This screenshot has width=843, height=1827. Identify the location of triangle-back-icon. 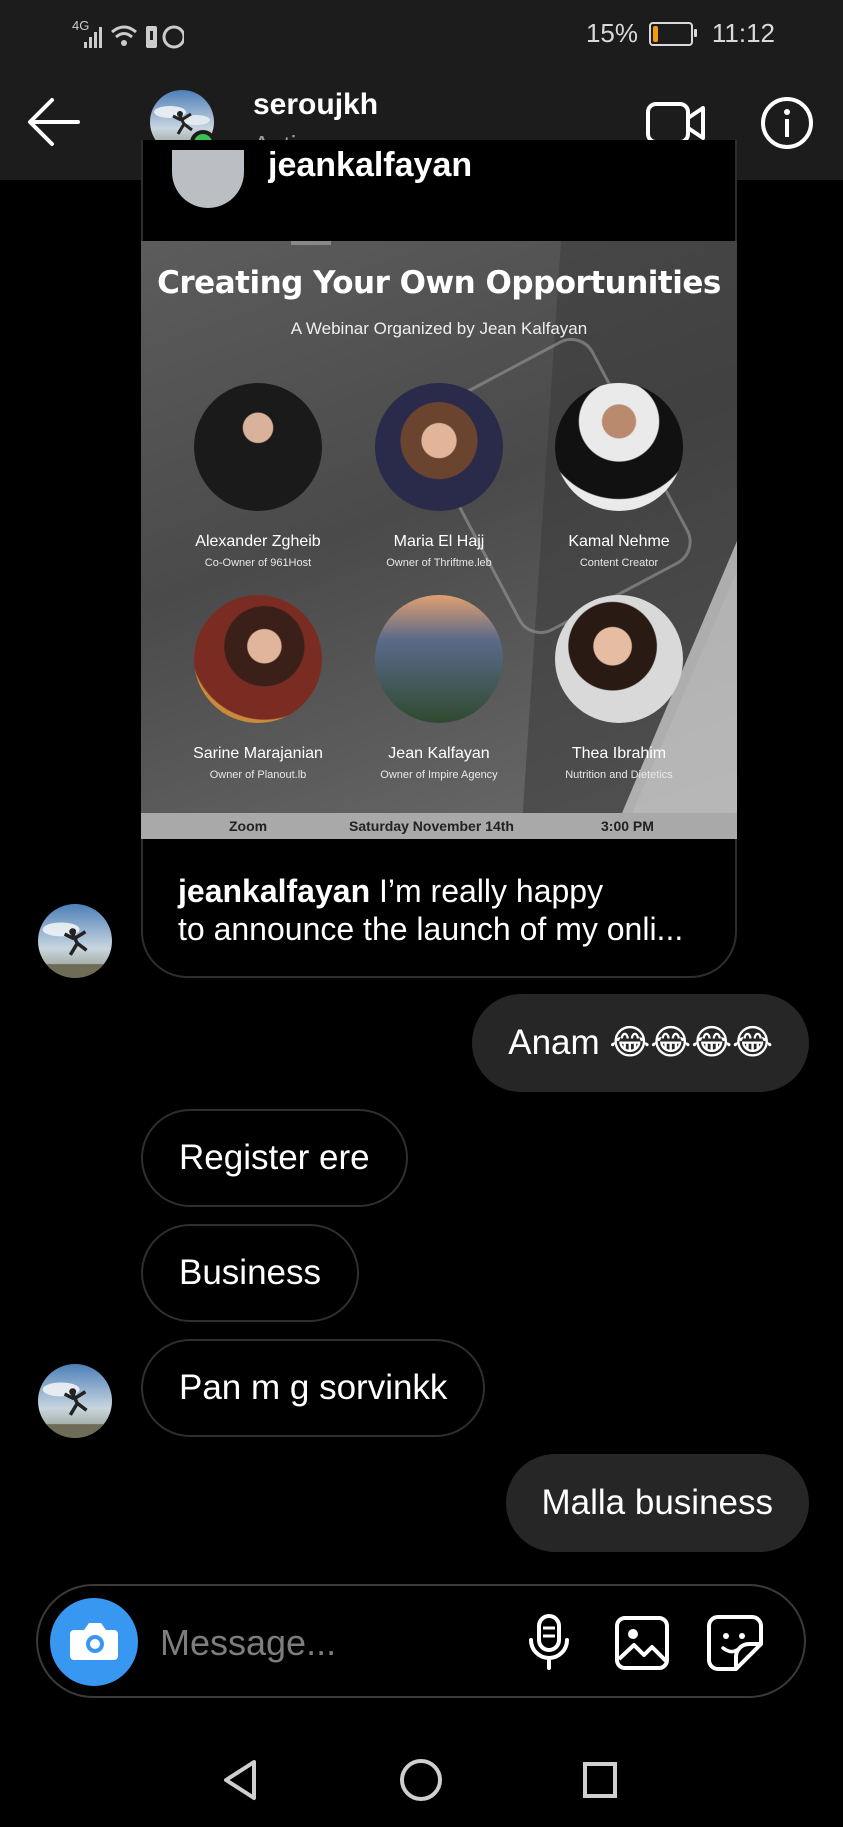
(240, 1780).